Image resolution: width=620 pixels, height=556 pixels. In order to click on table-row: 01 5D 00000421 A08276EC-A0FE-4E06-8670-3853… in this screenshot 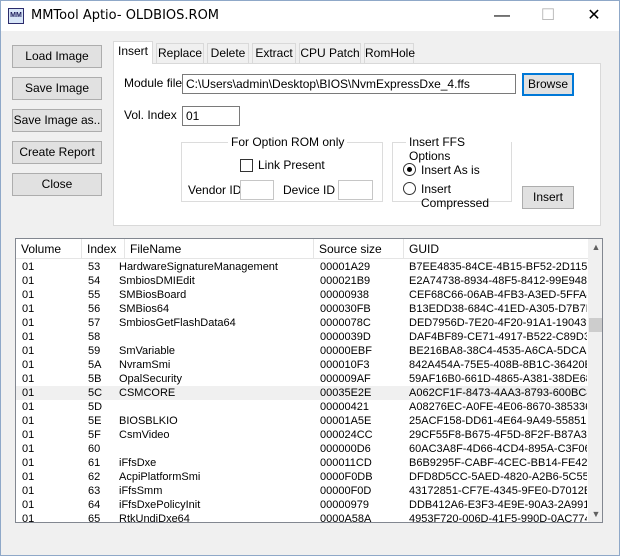, I will do `click(302, 407)`.